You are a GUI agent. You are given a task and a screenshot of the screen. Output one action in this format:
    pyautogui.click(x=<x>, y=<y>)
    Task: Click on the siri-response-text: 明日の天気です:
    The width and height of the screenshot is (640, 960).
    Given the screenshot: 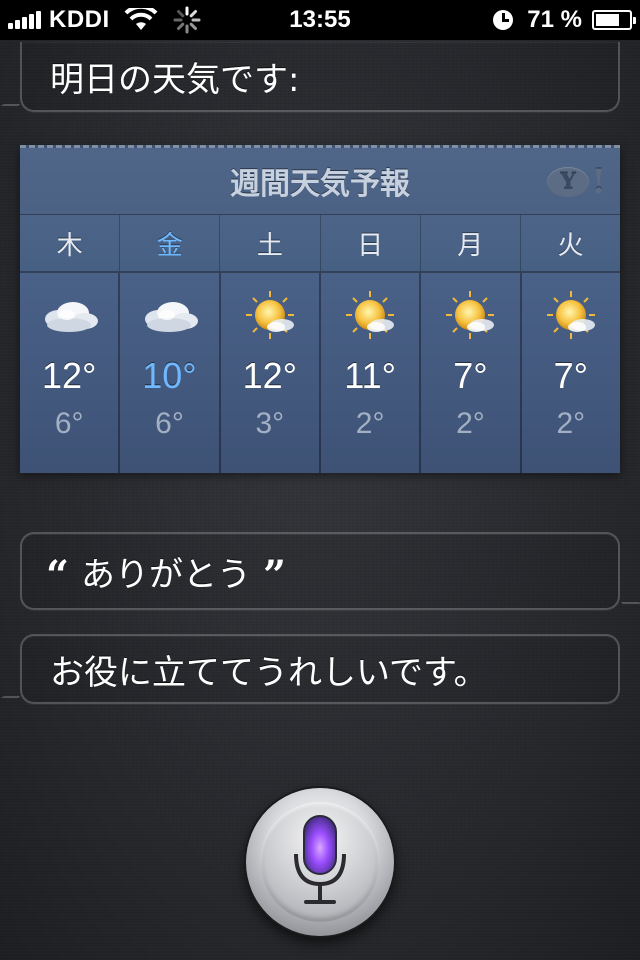 What is the action you would take?
    pyautogui.click(x=175, y=79)
    